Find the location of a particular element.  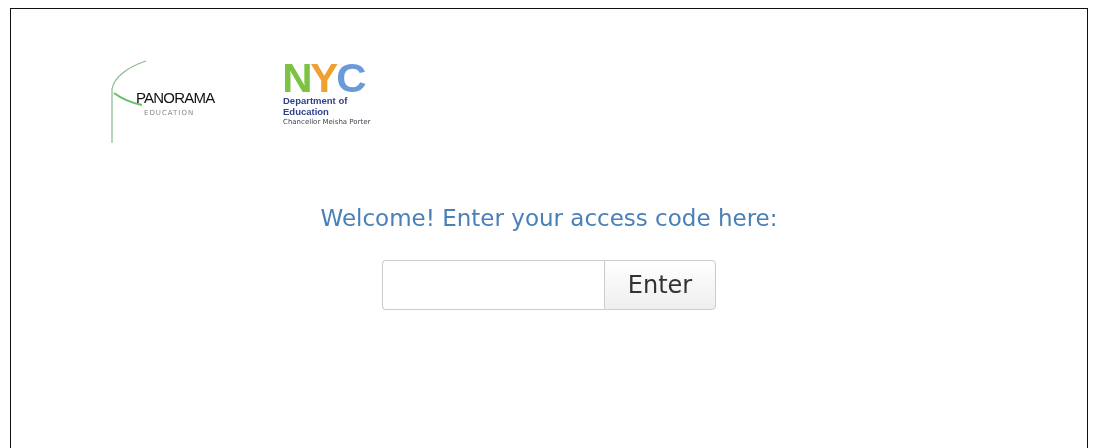

logo-text: Education is located at coordinates (306, 111).